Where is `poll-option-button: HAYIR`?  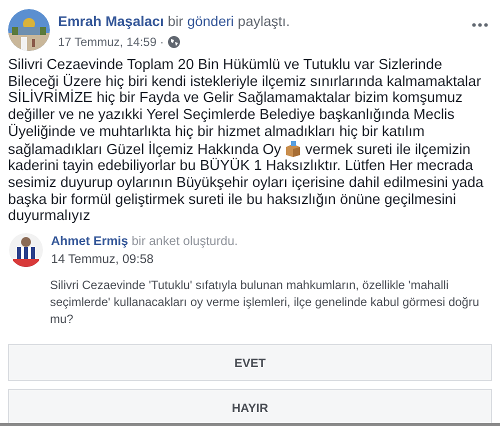 poll-option-button: HAYIR is located at coordinates (250, 406).